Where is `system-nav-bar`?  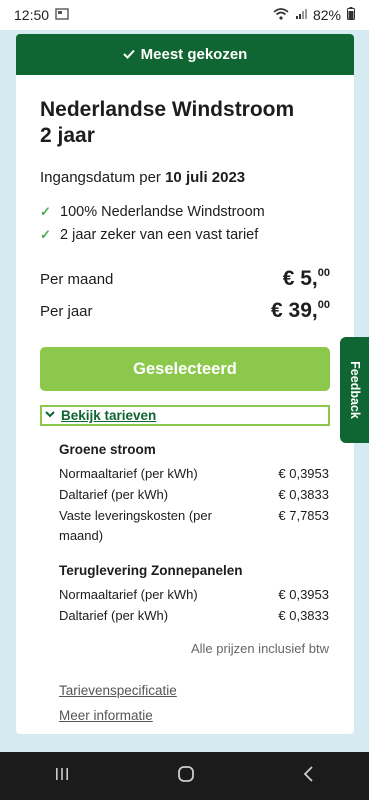
system-nav-bar is located at coordinates (184, 776).